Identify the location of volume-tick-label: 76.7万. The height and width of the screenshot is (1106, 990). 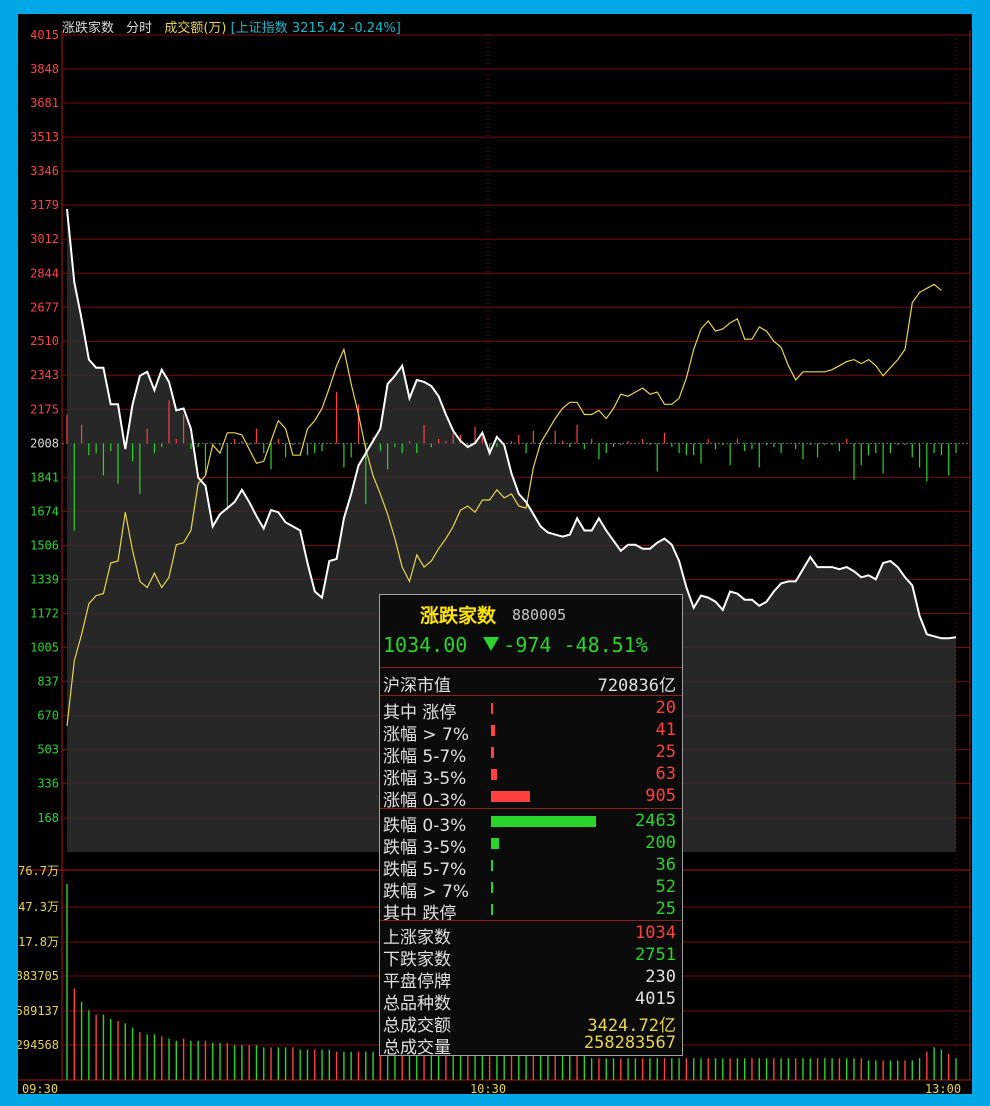
(38, 871).